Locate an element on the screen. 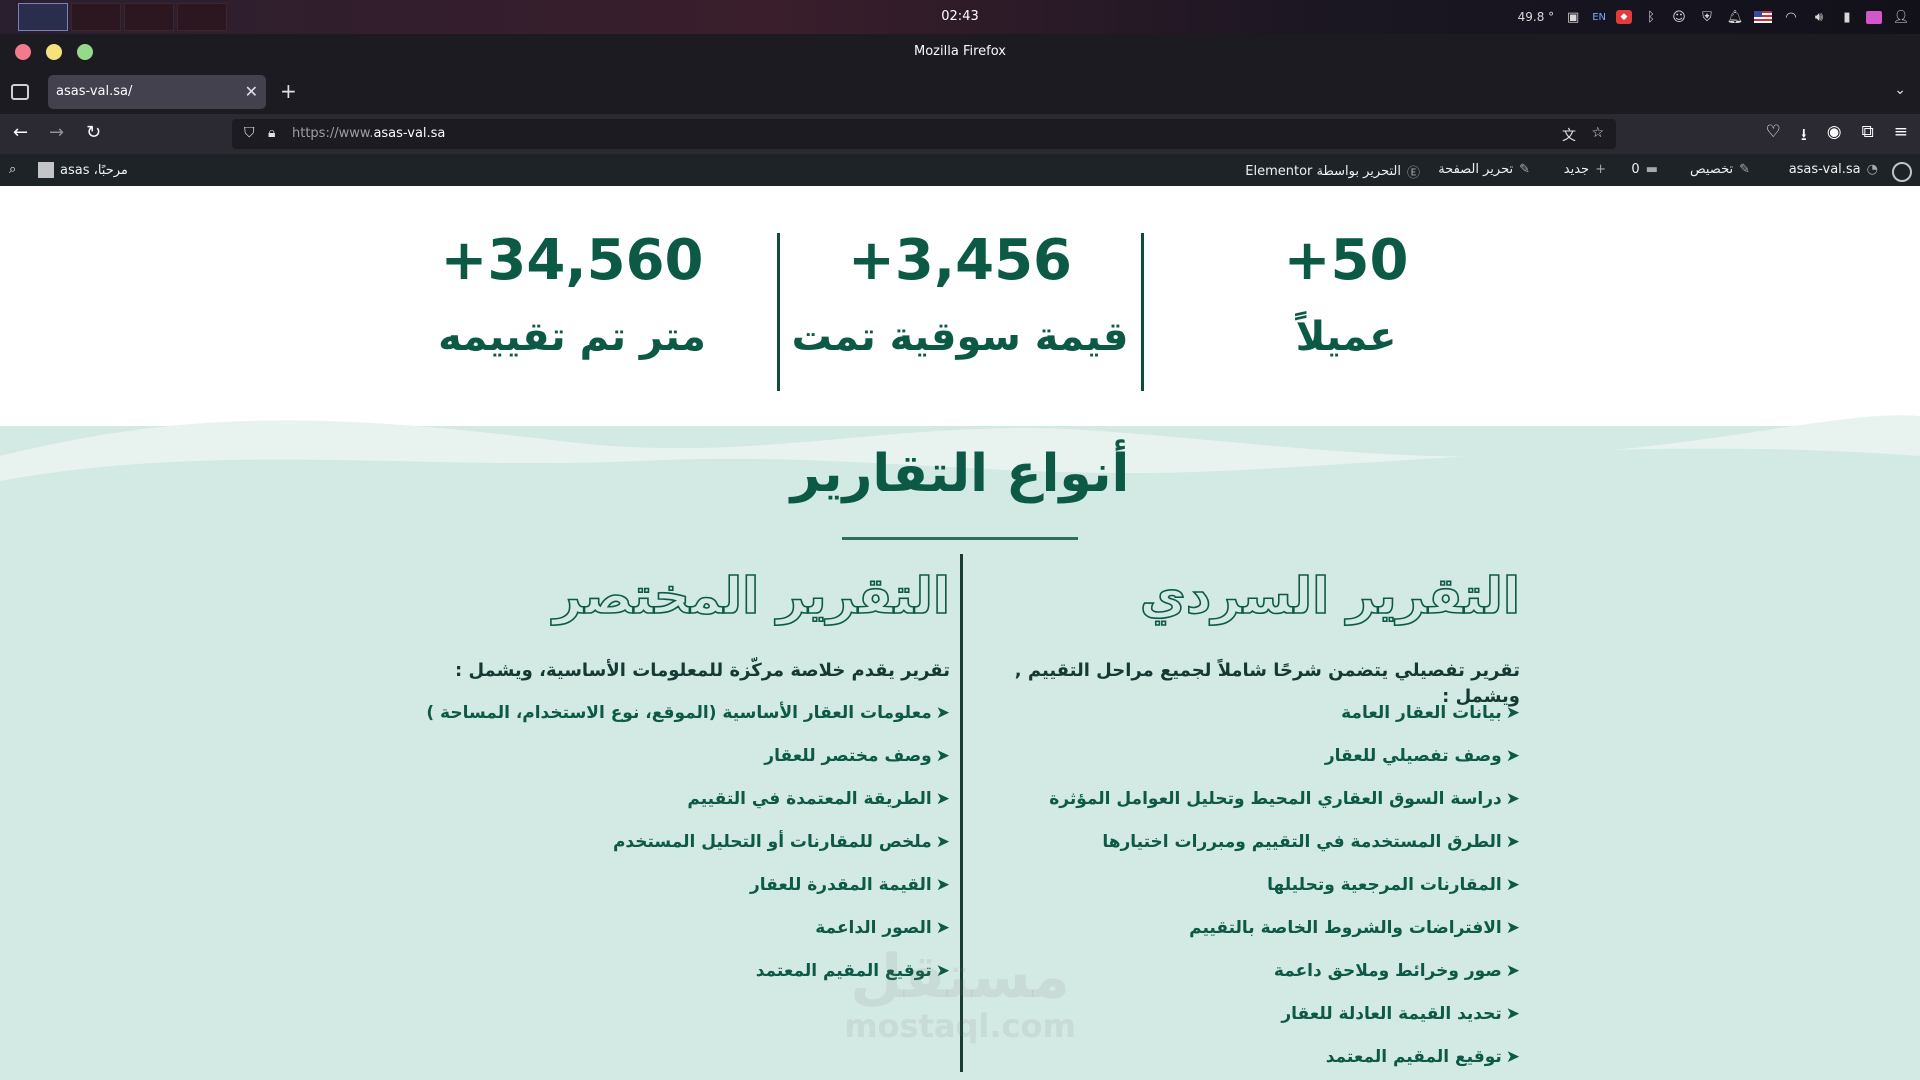  title-underline is located at coordinates (960, 538).